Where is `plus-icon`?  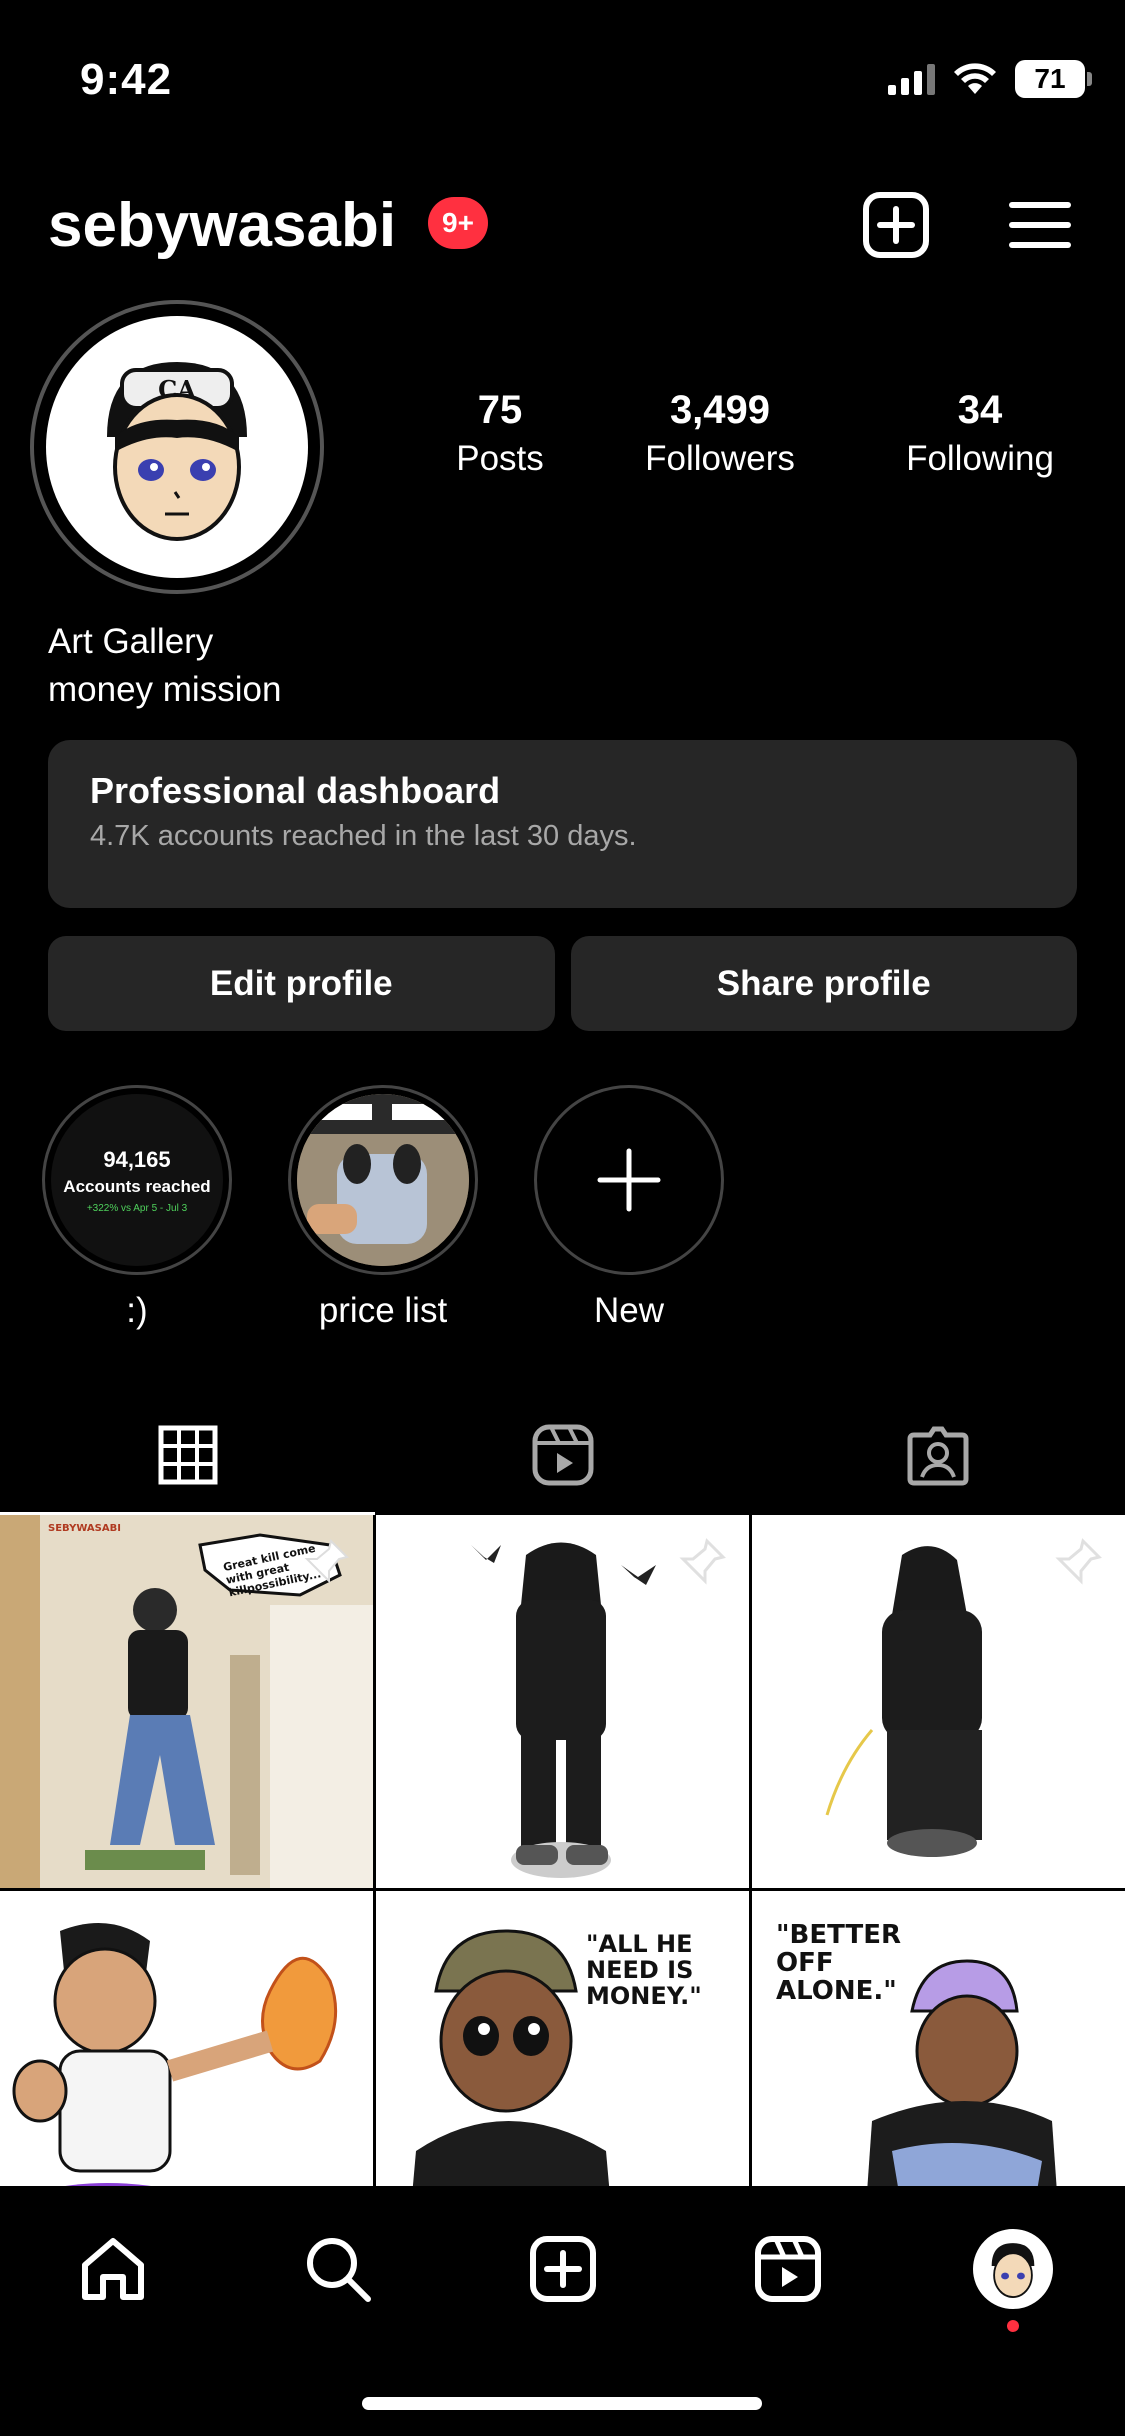
plus-icon is located at coordinates (629, 1180).